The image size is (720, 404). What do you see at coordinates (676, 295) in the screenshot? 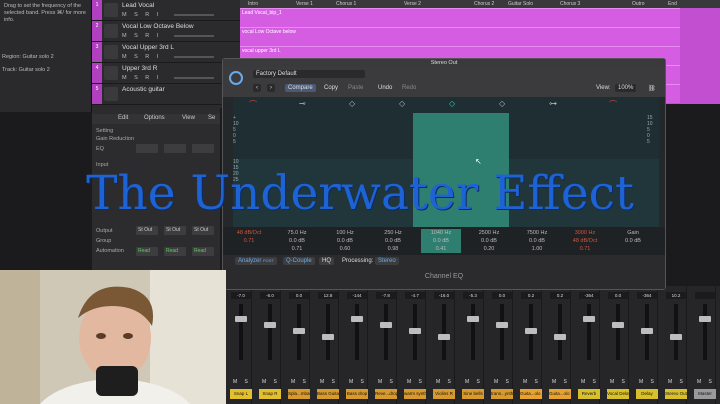
I see `volume-readout: 10.2` at bounding box center [676, 295].